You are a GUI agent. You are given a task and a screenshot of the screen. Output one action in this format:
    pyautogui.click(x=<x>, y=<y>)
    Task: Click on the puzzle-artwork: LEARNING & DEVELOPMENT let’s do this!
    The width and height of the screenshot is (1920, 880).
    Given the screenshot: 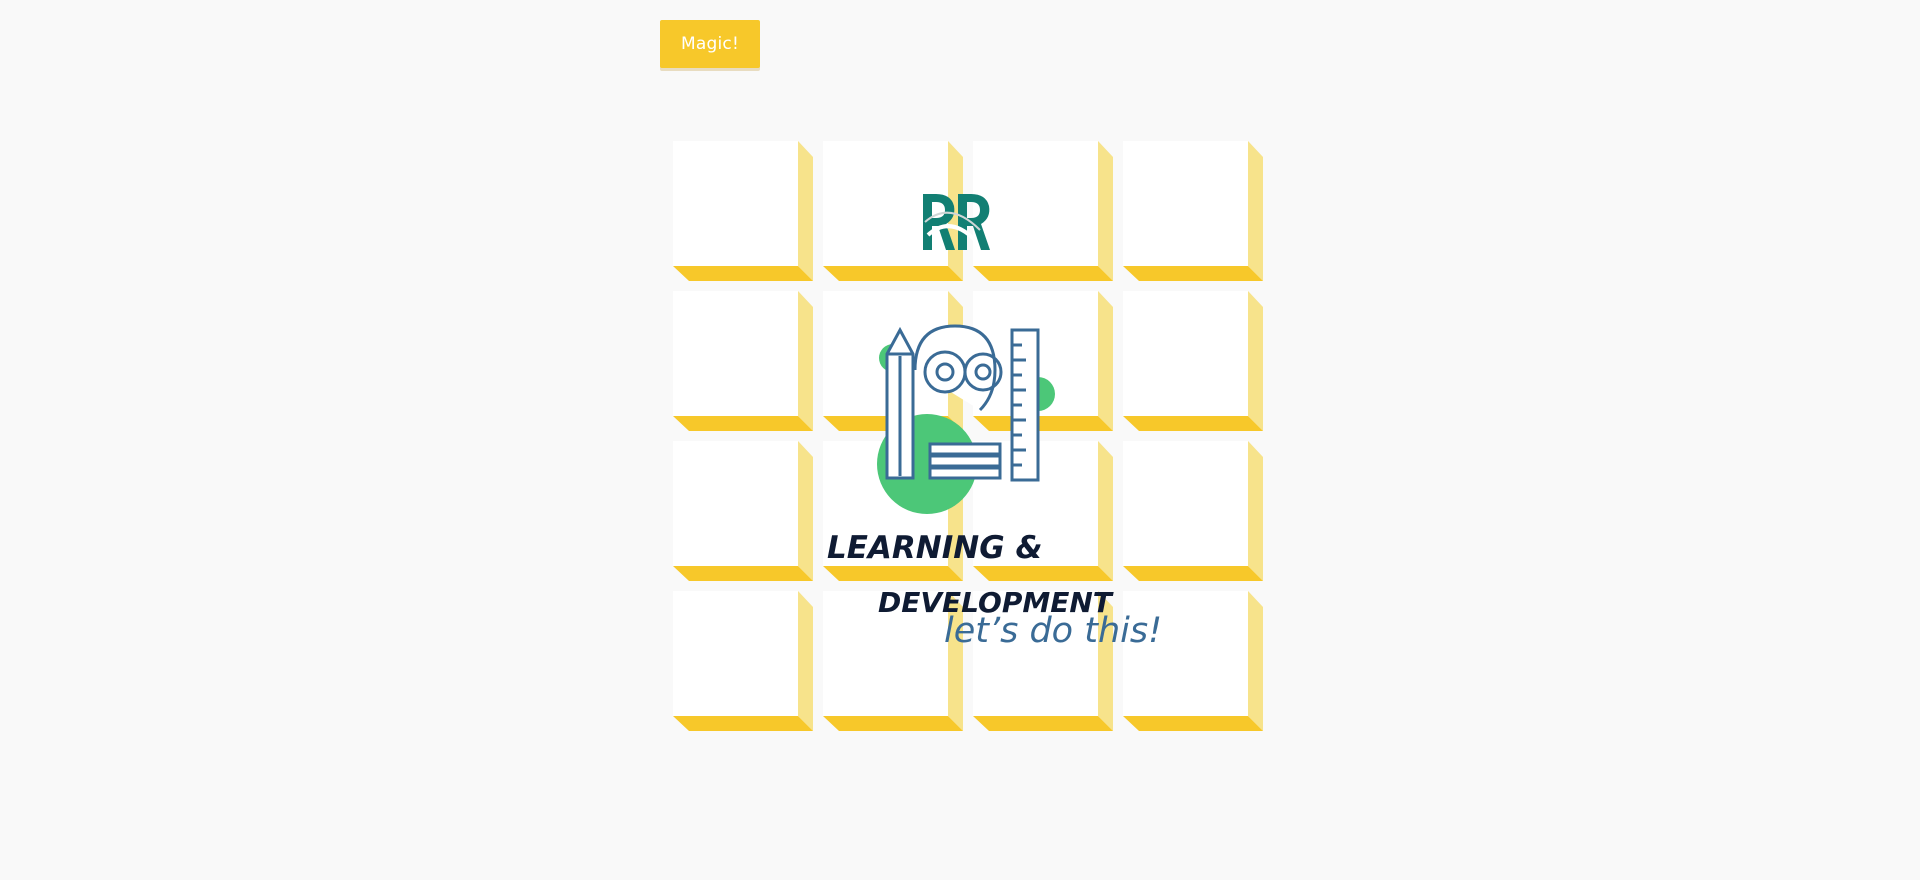 What is the action you would take?
    pyautogui.click(x=994, y=422)
    